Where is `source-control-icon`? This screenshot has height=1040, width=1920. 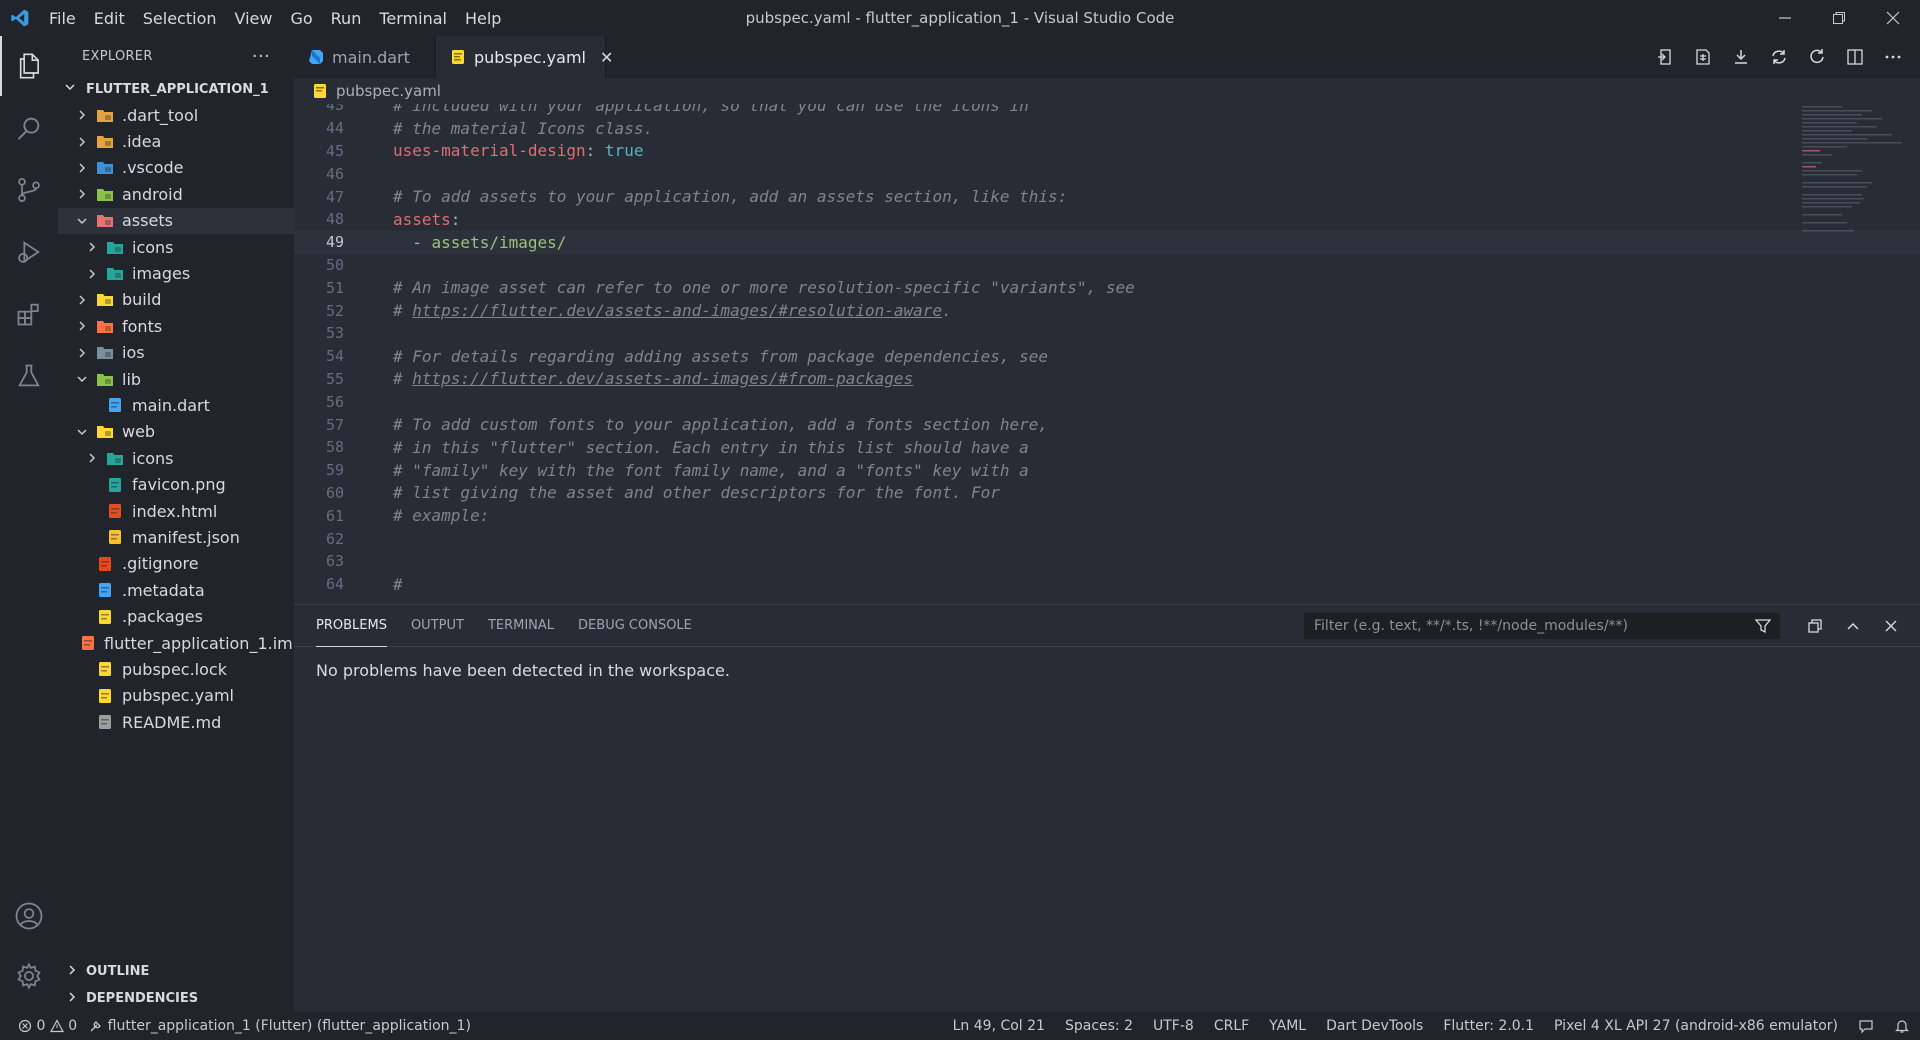
source-control-icon is located at coordinates (29, 190).